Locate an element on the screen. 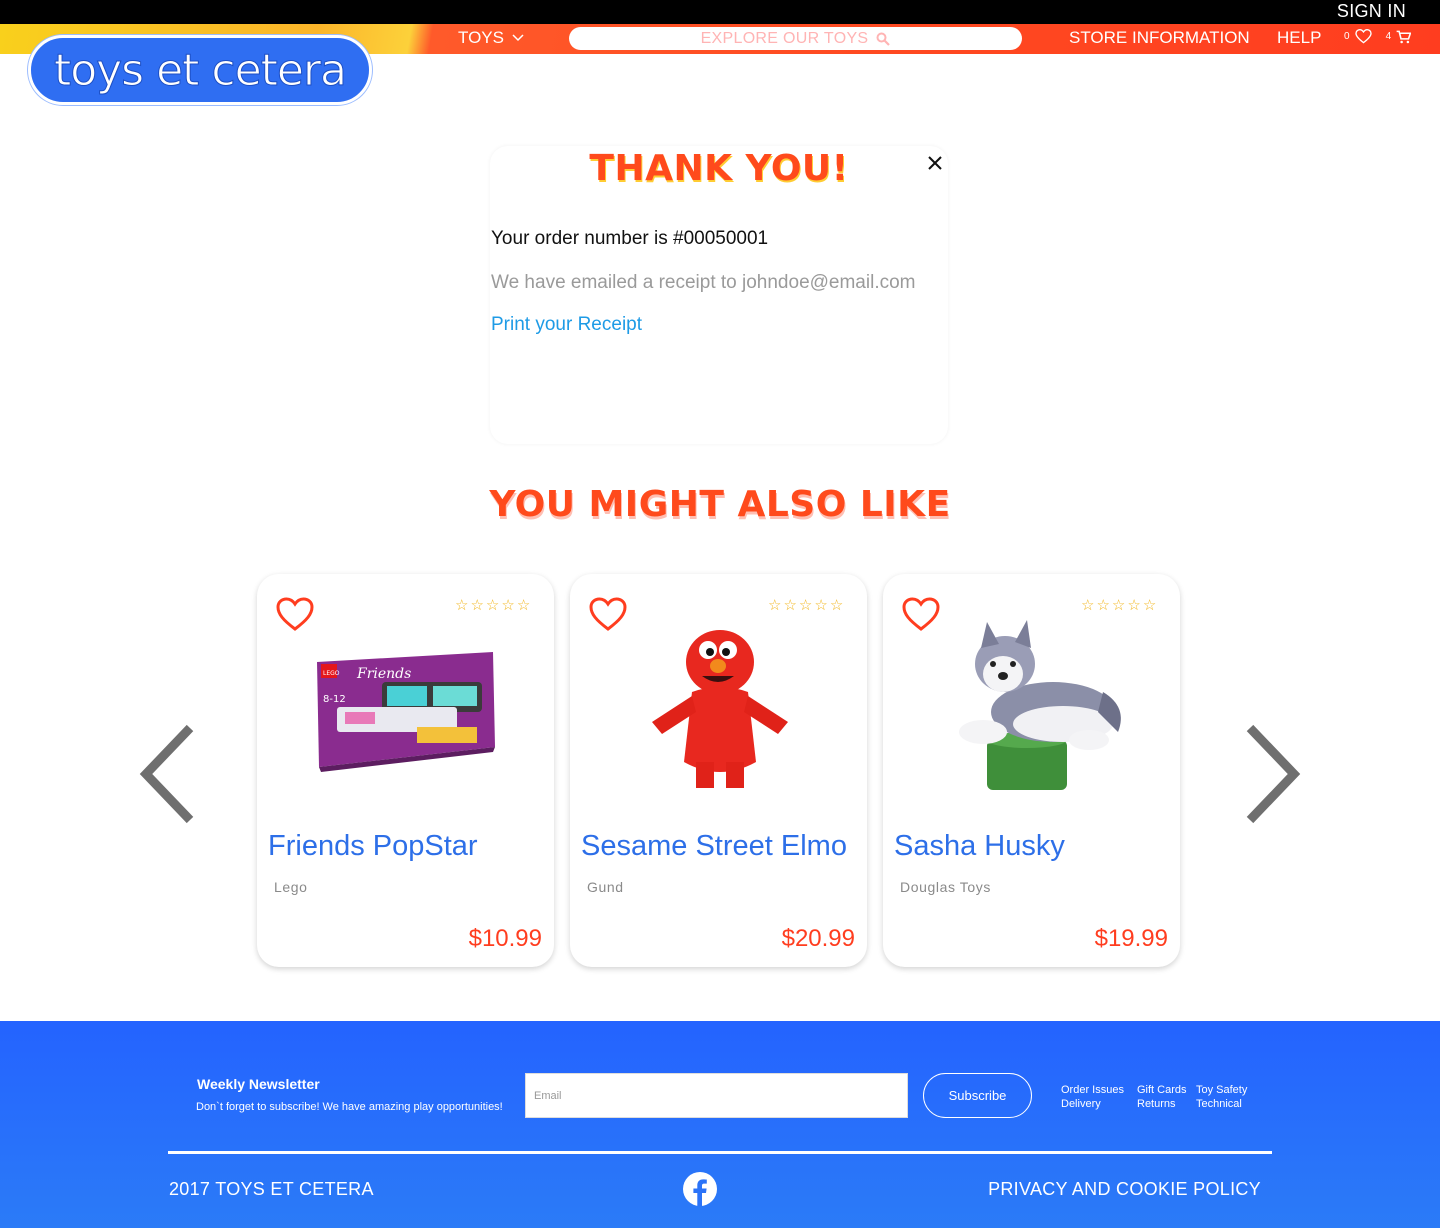 This screenshot has height=1228, width=1440. product-price: $20.99 is located at coordinates (818, 938).